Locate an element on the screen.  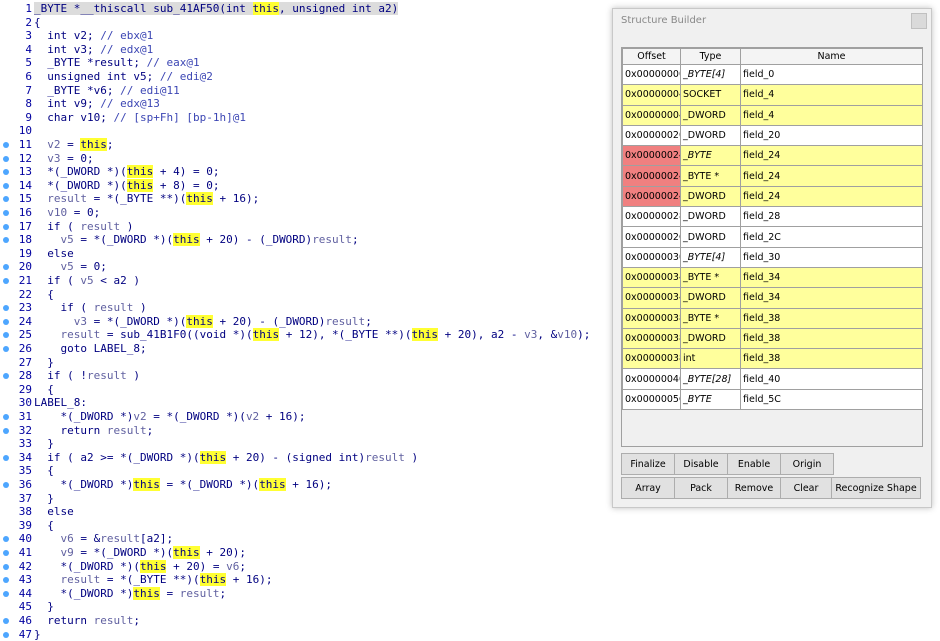
cell-offset: 0x00000004 is located at coordinates (651, 115).